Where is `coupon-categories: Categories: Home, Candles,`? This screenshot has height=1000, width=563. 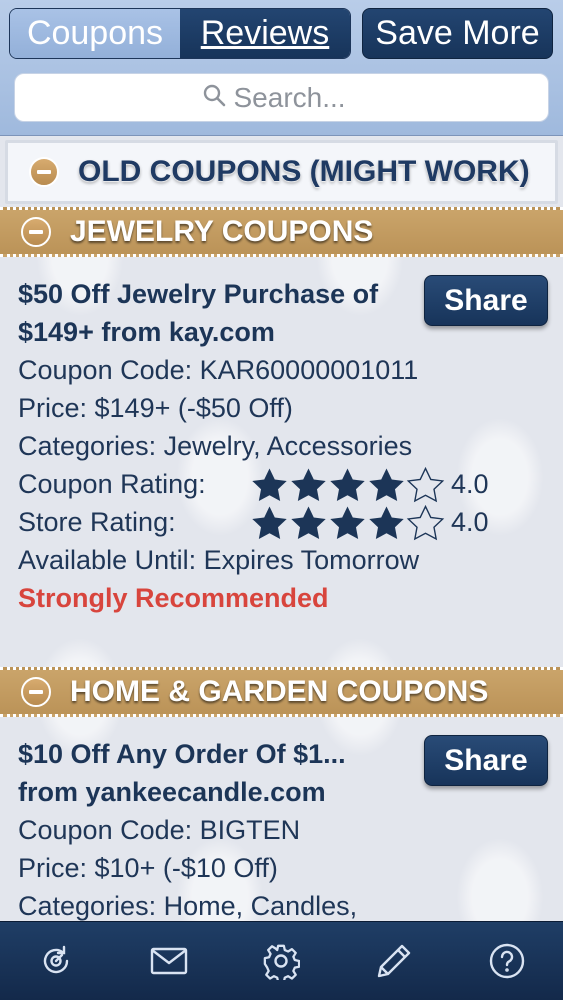
coupon-categories: Categories: Home, Candles, is located at coordinates (188, 906).